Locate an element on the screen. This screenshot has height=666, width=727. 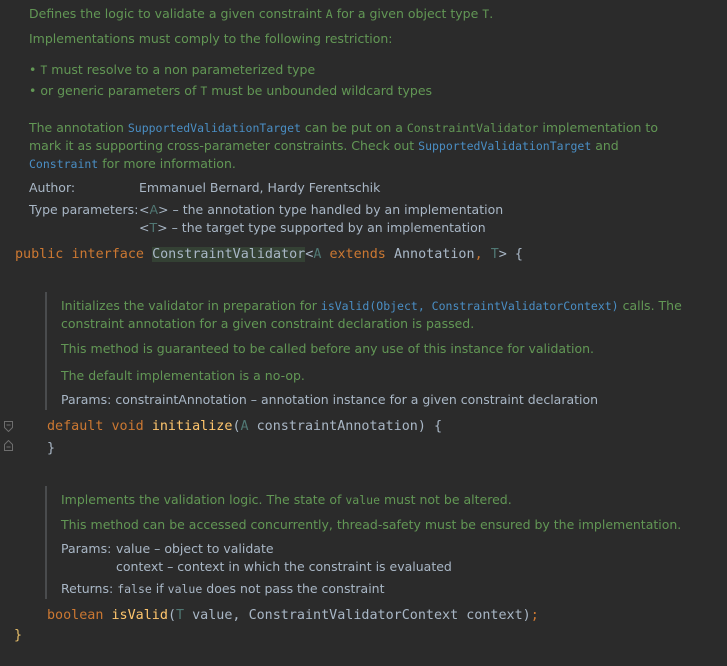
author-label: Author: is located at coordinates (52, 187).